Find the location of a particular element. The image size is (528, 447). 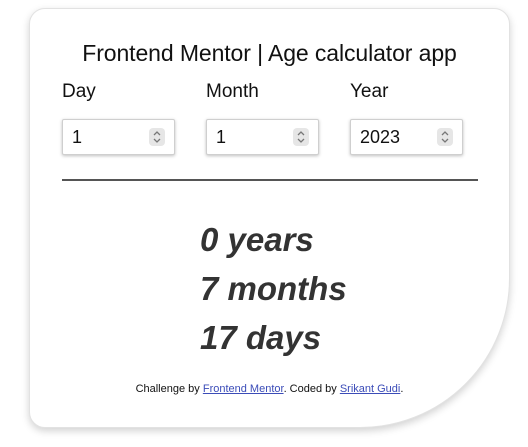

day-spinner-icon is located at coordinates (157, 137).